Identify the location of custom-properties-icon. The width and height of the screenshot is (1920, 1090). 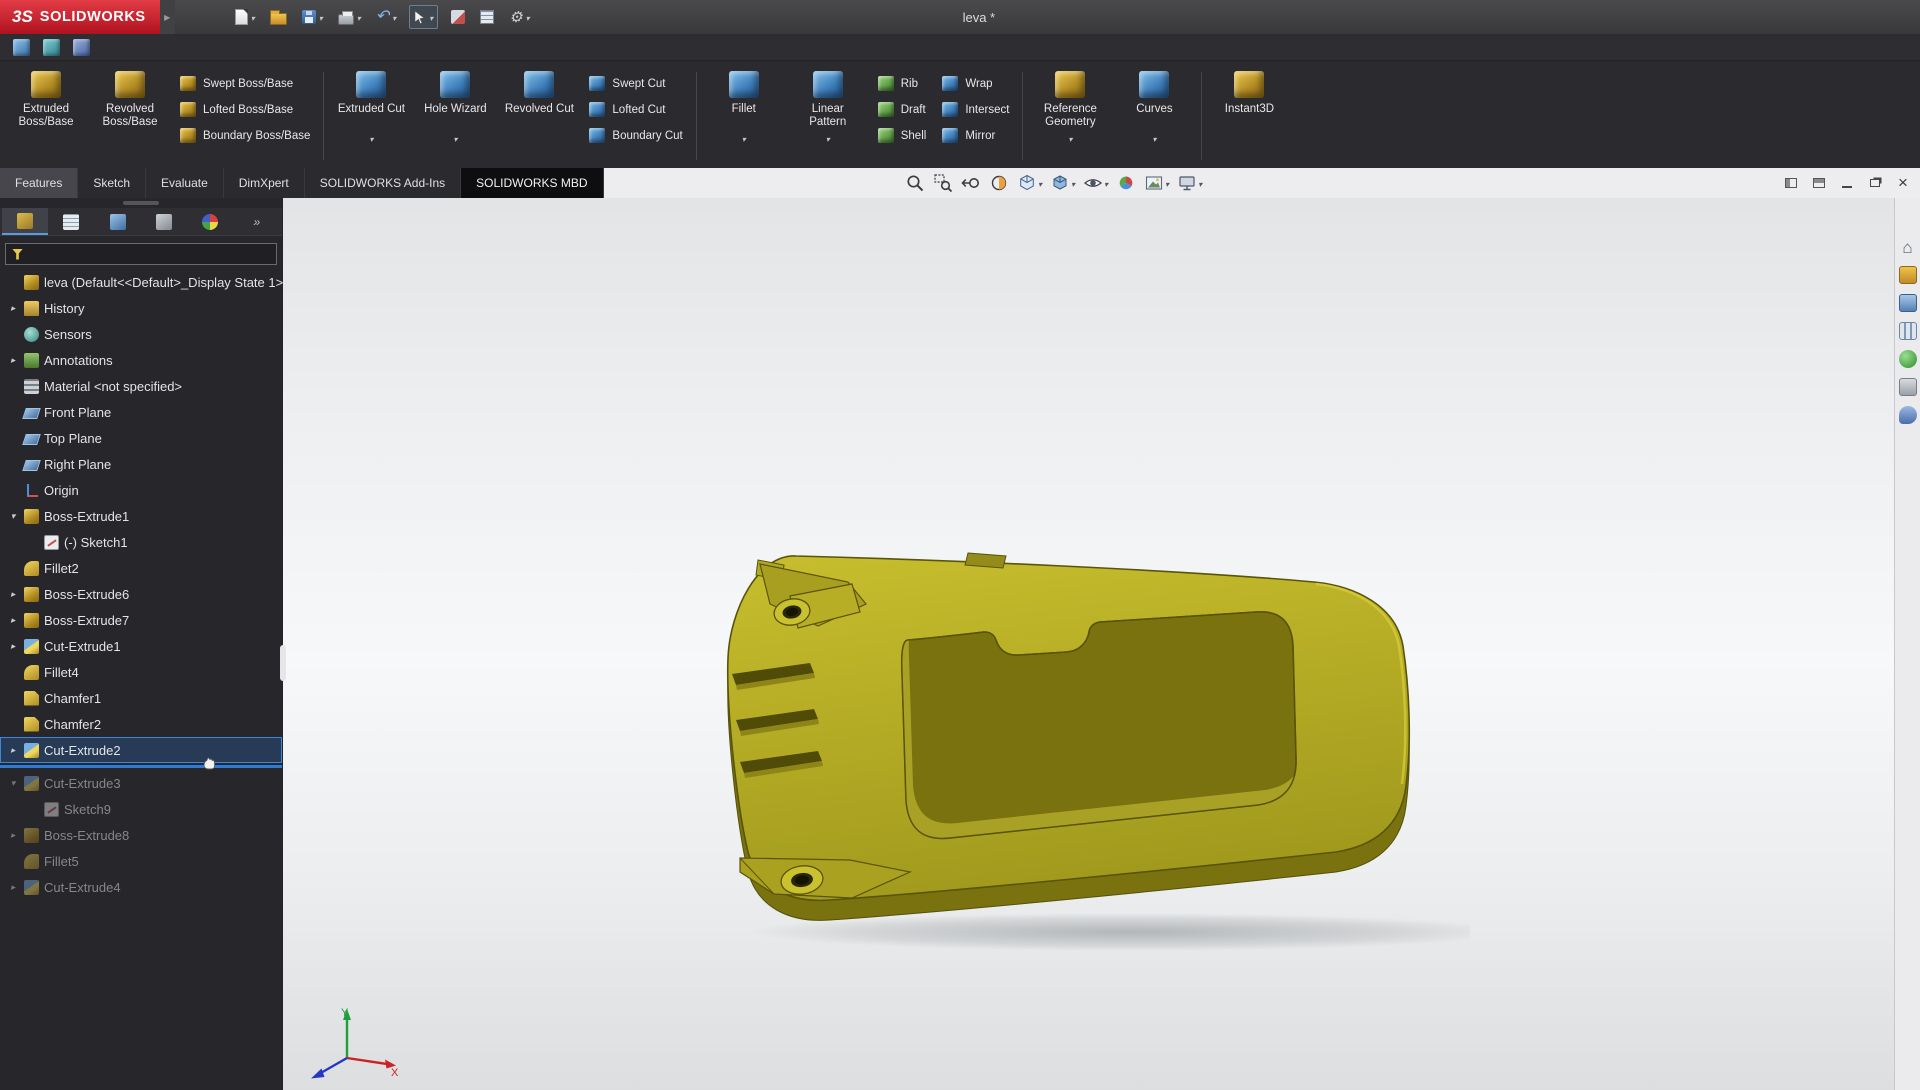
(1907, 387).